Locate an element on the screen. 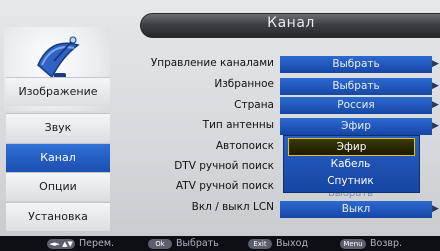  dropdown-option-air: Эфир is located at coordinates (351, 147).